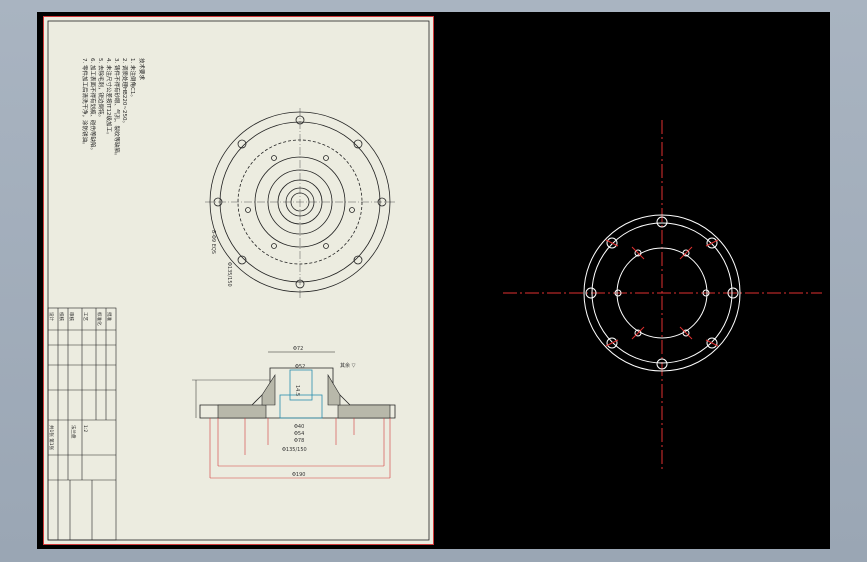 The image size is (867, 562). I want to click on note-2: 2. 调质处理HB220~250。, so click(125, 92).